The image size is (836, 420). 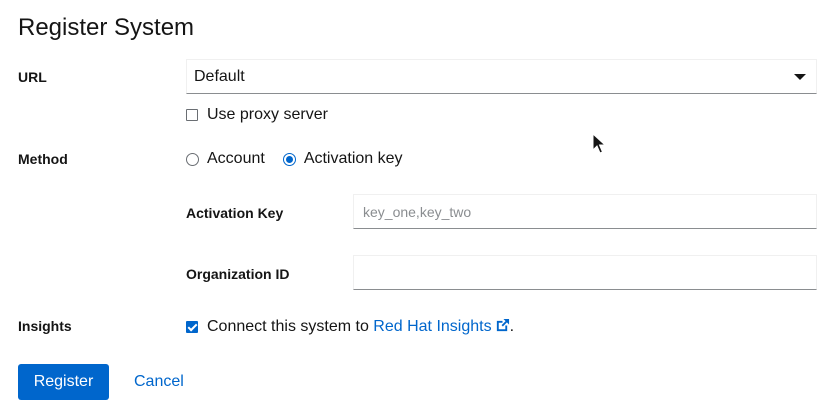 I want to click on account-radio-label: Account, so click(x=236, y=158).